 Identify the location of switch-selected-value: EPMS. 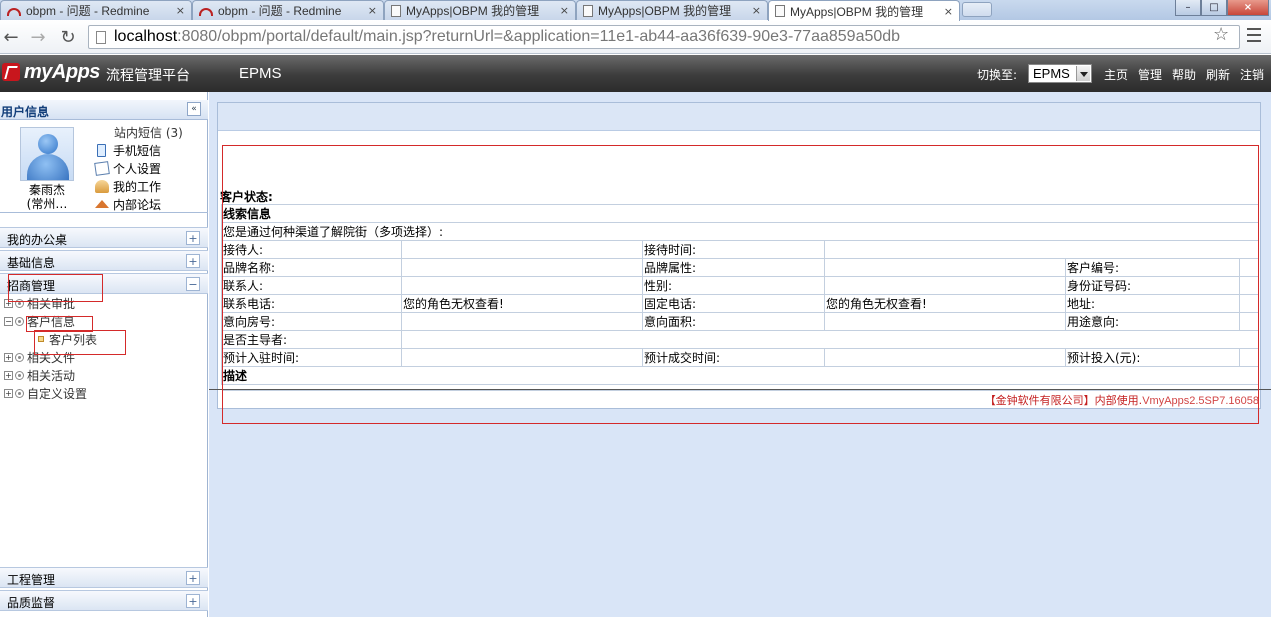
(1051, 73).